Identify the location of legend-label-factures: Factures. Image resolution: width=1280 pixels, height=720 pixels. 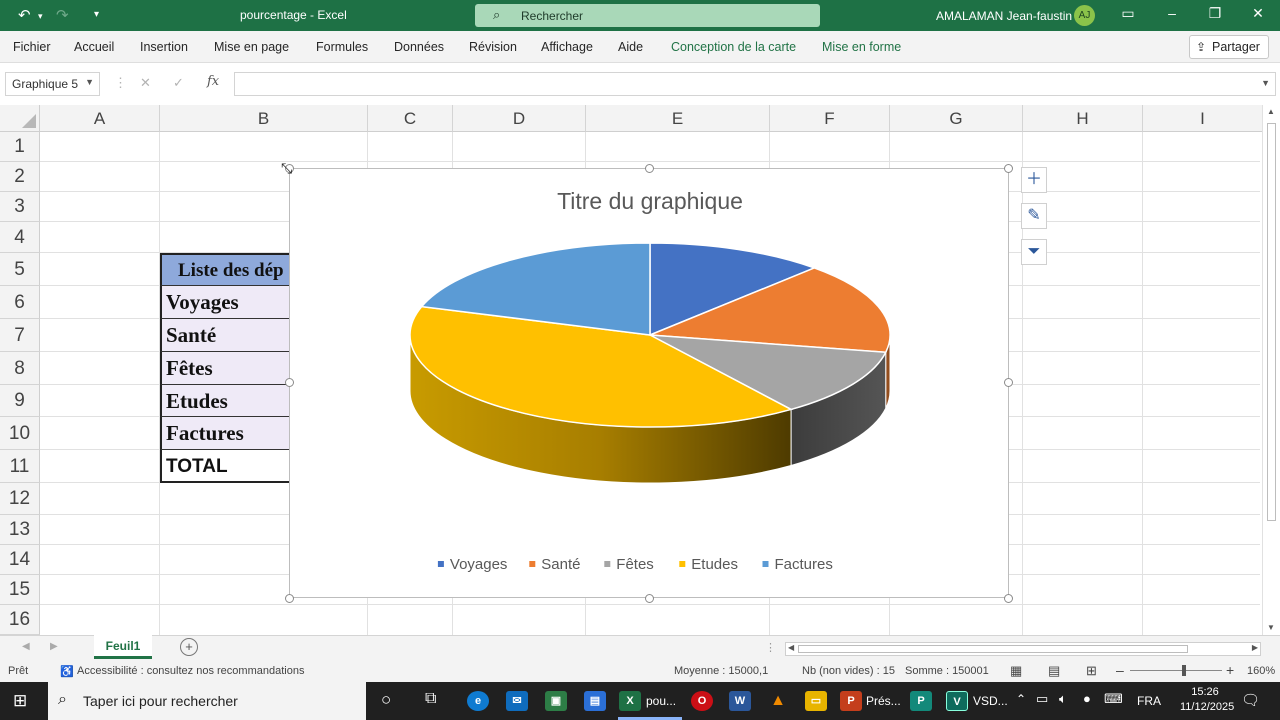
(804, 564).